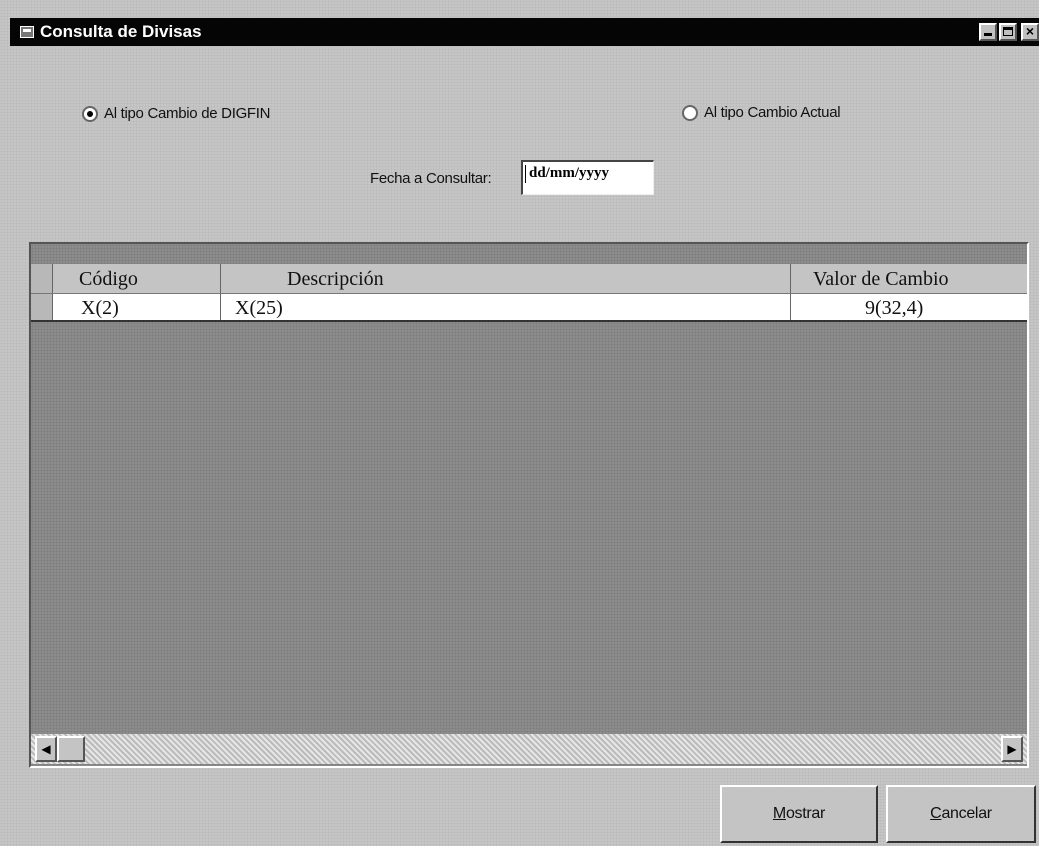  I want to click on minimize-button, so click(988, 32).